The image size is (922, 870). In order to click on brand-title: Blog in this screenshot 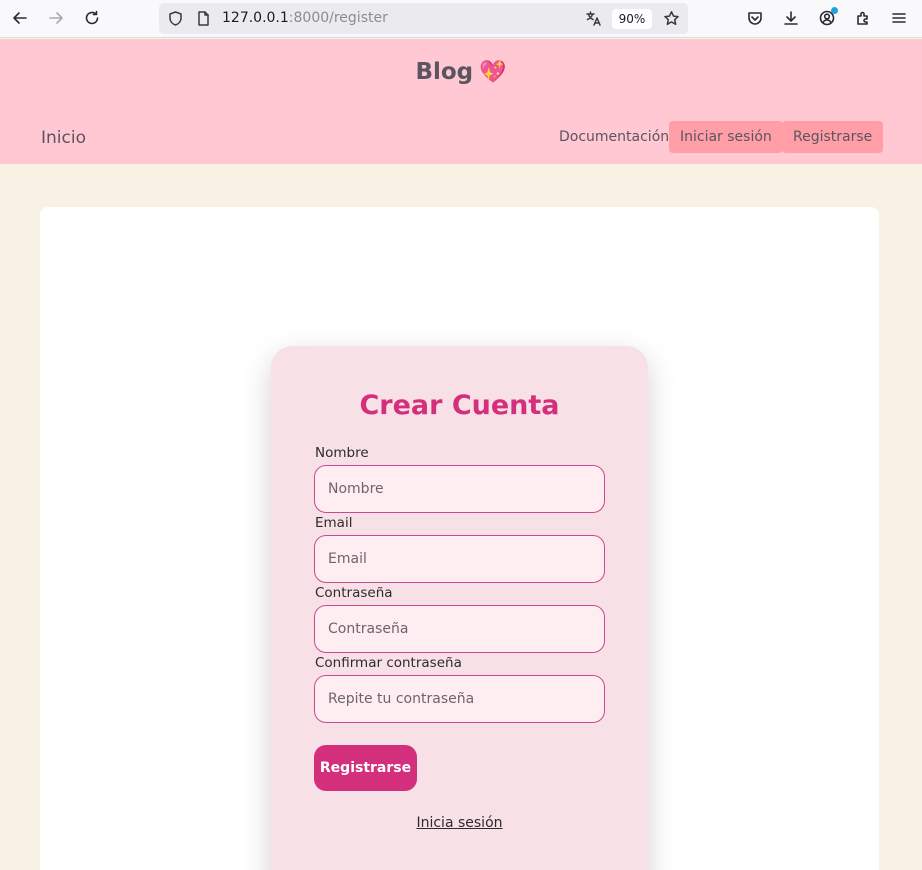, I will do `click(444, 72)`.